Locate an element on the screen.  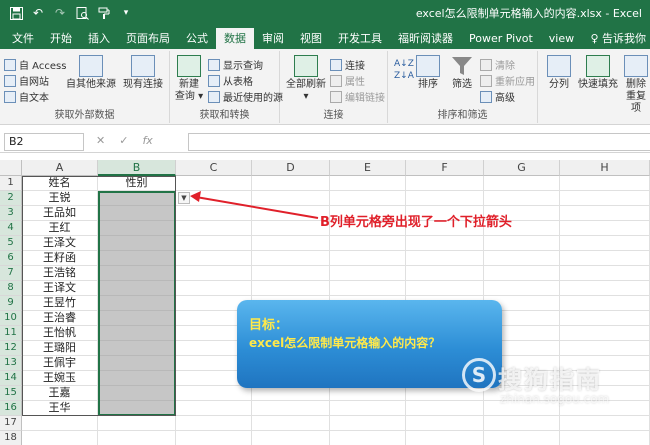
watermark-text: 搜狗指南 is located at coordinates (550, 380).